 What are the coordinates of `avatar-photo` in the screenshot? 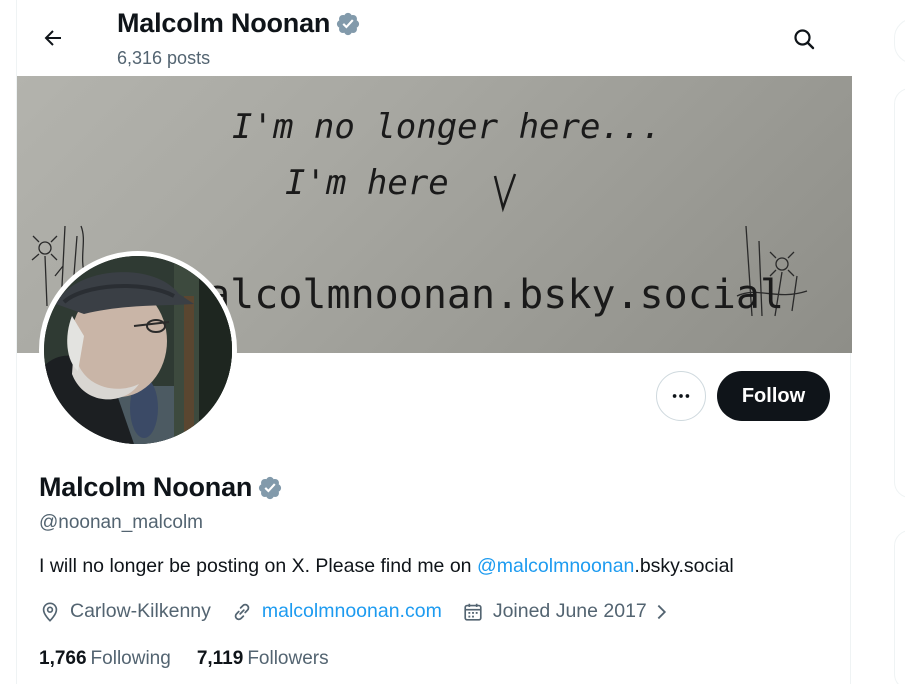 It's located at (138, 350).